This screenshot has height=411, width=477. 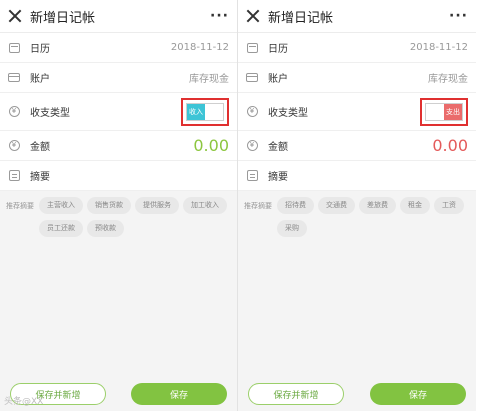 I want to click on suggested-summaries: 推荐摘要 招待费 交通费 差旅费 租金 工资 采购, so click(x=357, y=214).